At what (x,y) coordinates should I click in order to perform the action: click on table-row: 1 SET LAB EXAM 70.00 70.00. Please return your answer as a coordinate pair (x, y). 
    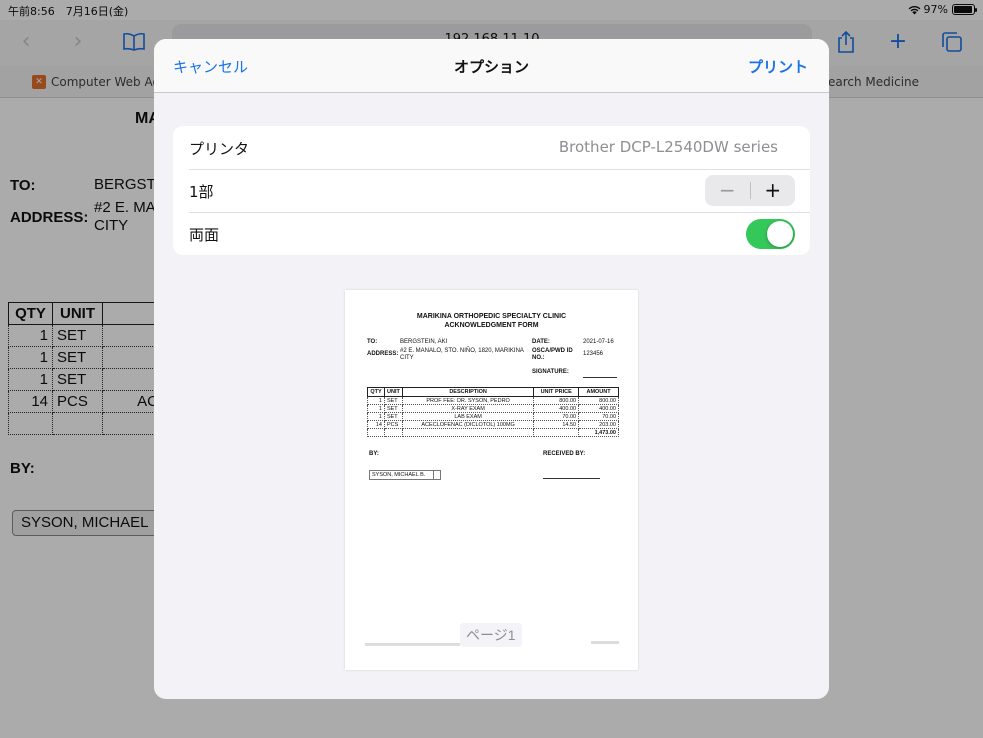
    Looking at the image, I should click on (493, 416).